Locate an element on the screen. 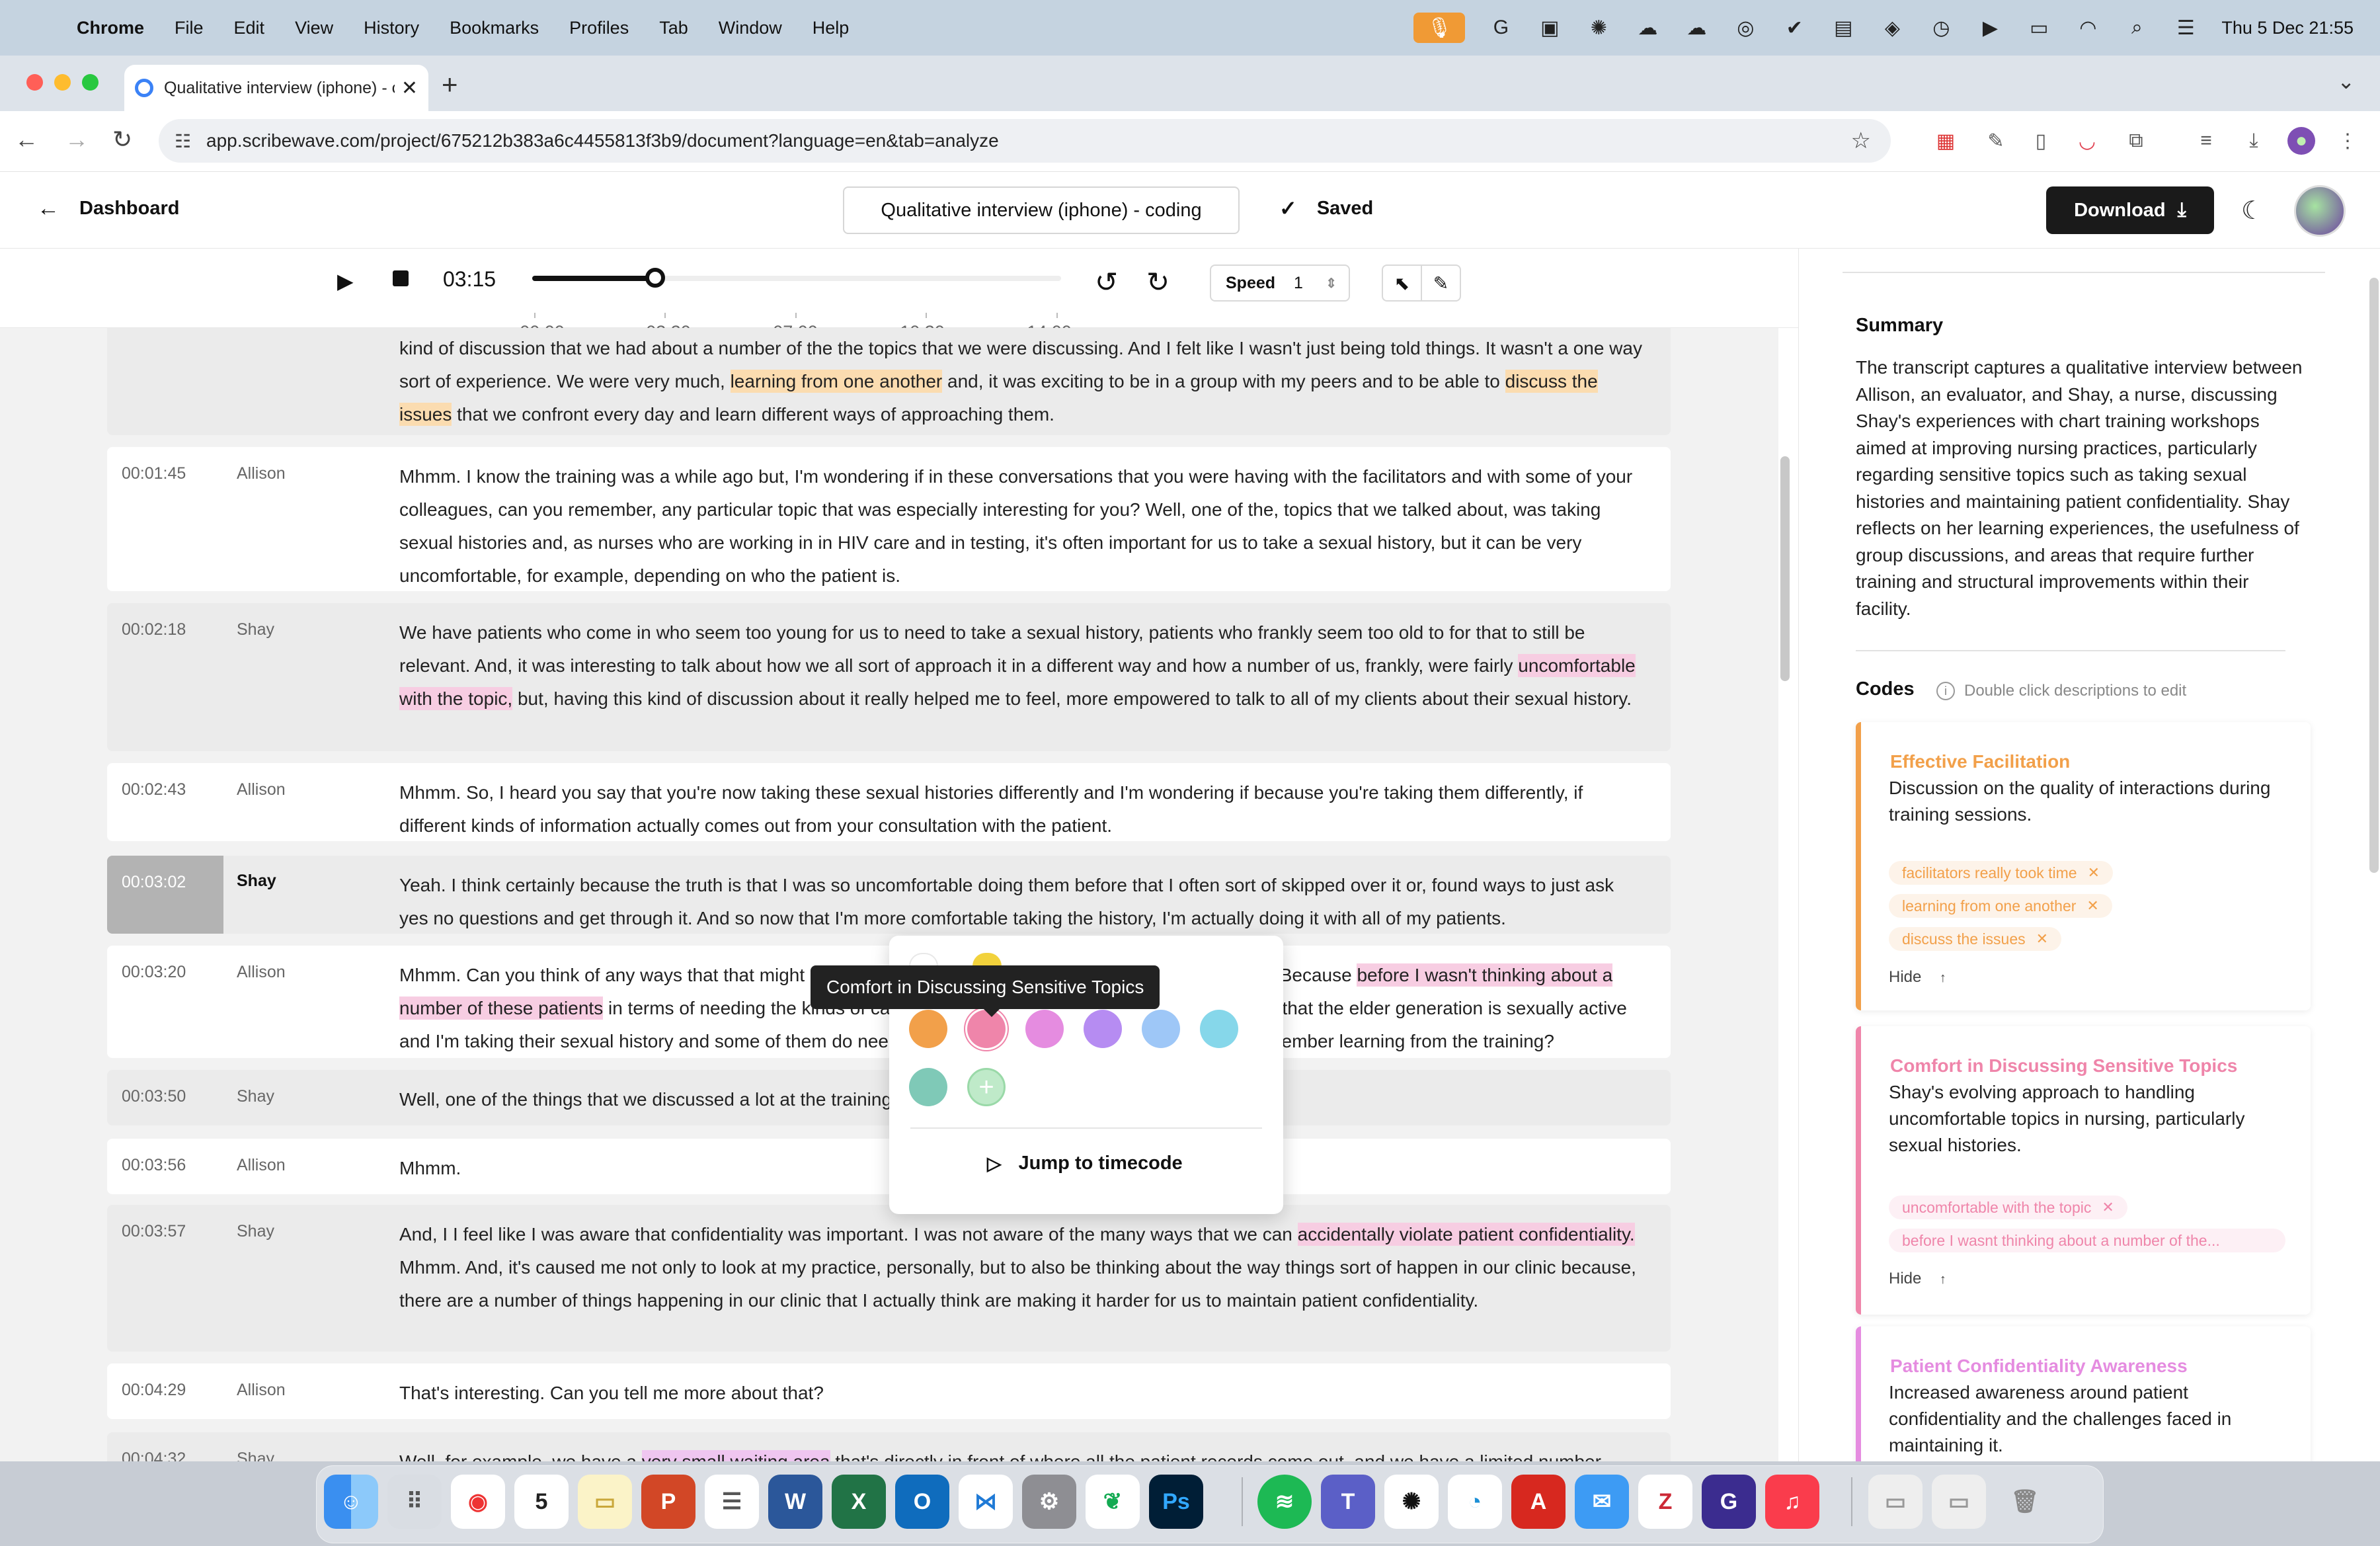  code-excerpt-chip: uncomfortable with the topic ✕ is located at coordinates (2008, 1207).